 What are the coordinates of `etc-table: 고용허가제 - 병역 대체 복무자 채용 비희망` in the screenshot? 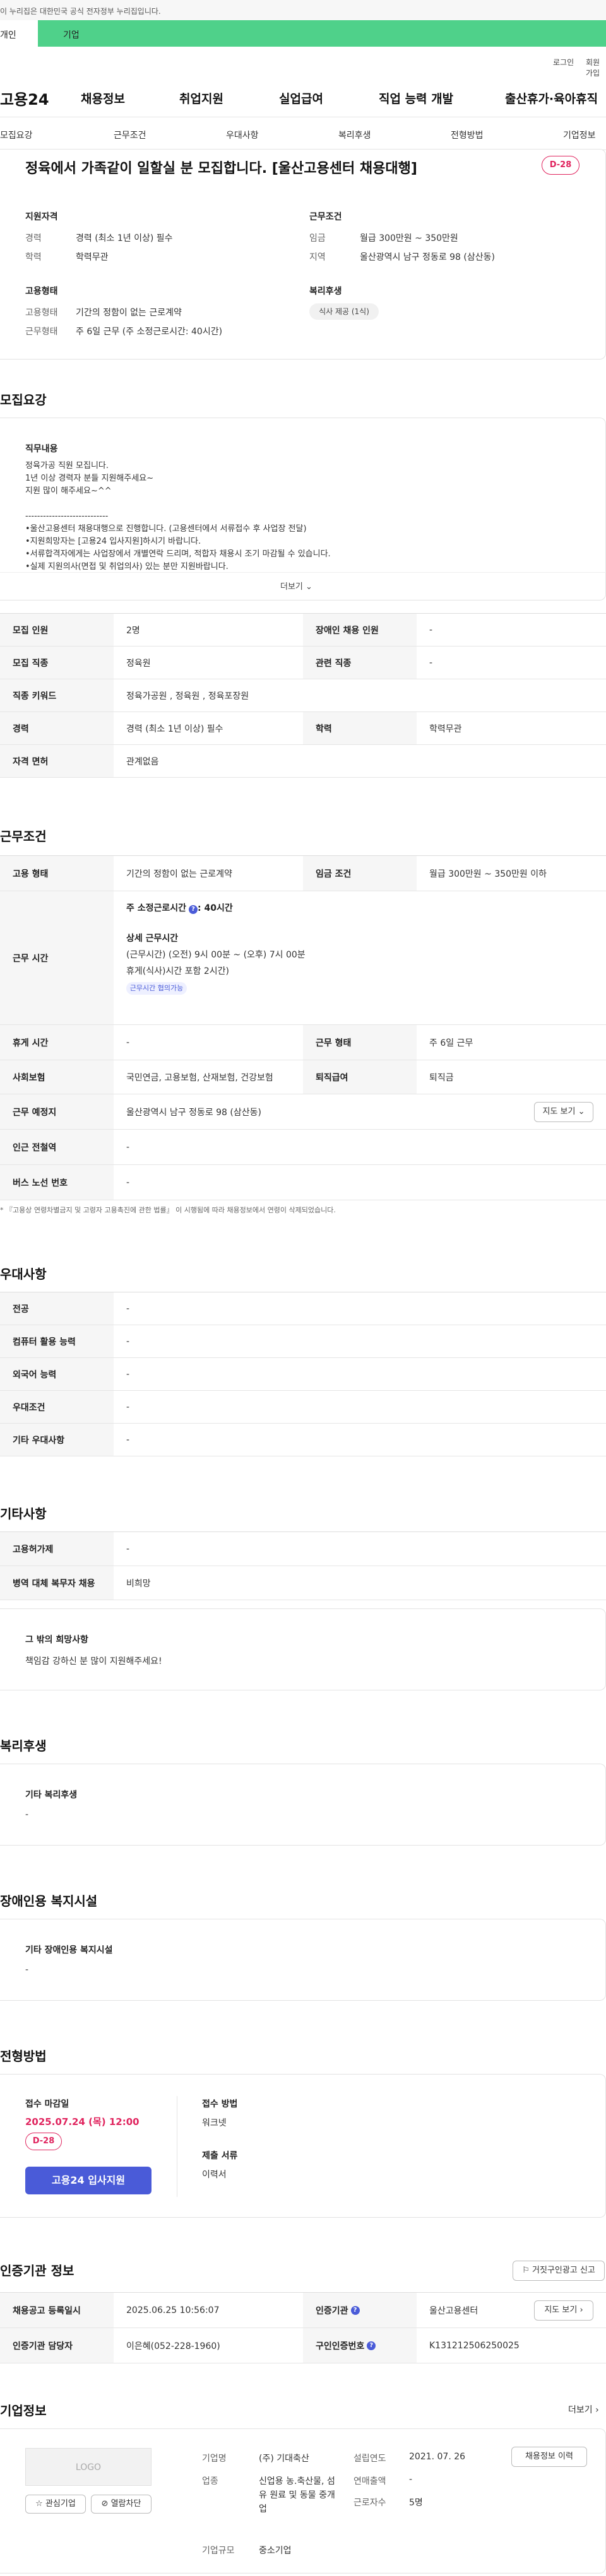 It's located at (303, 1565).